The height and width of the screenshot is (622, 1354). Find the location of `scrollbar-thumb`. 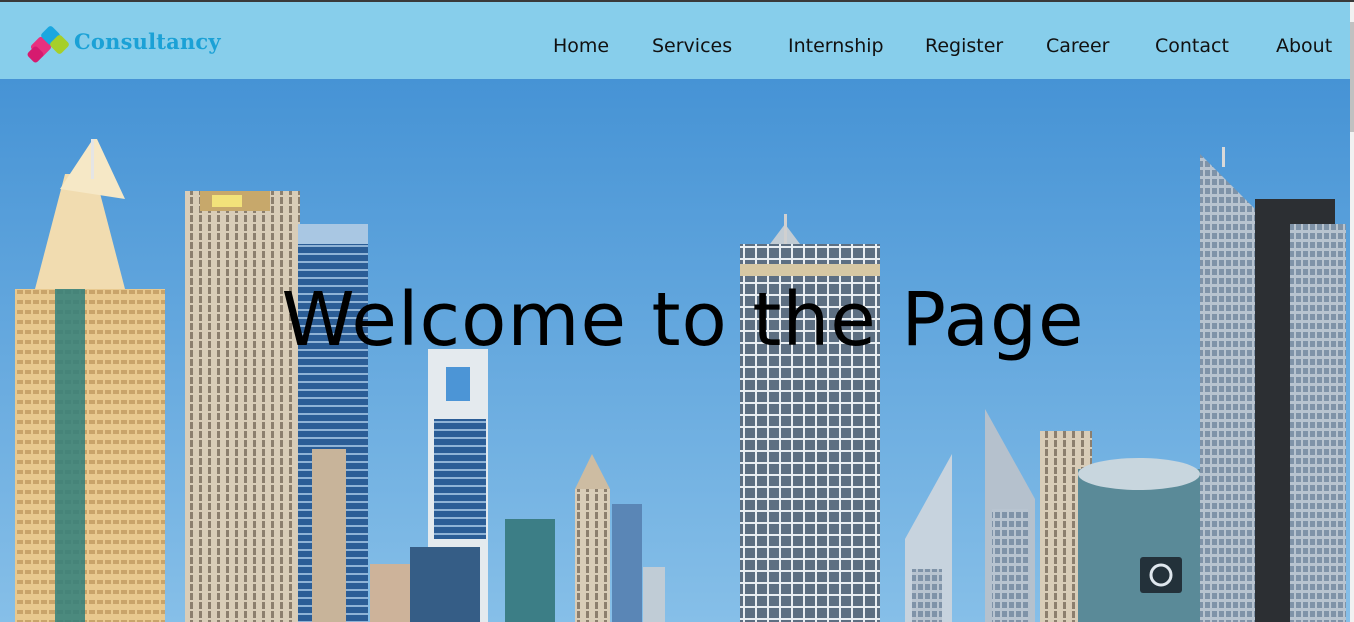

scrollbar-thumb is located at coordinates (1352, 77).